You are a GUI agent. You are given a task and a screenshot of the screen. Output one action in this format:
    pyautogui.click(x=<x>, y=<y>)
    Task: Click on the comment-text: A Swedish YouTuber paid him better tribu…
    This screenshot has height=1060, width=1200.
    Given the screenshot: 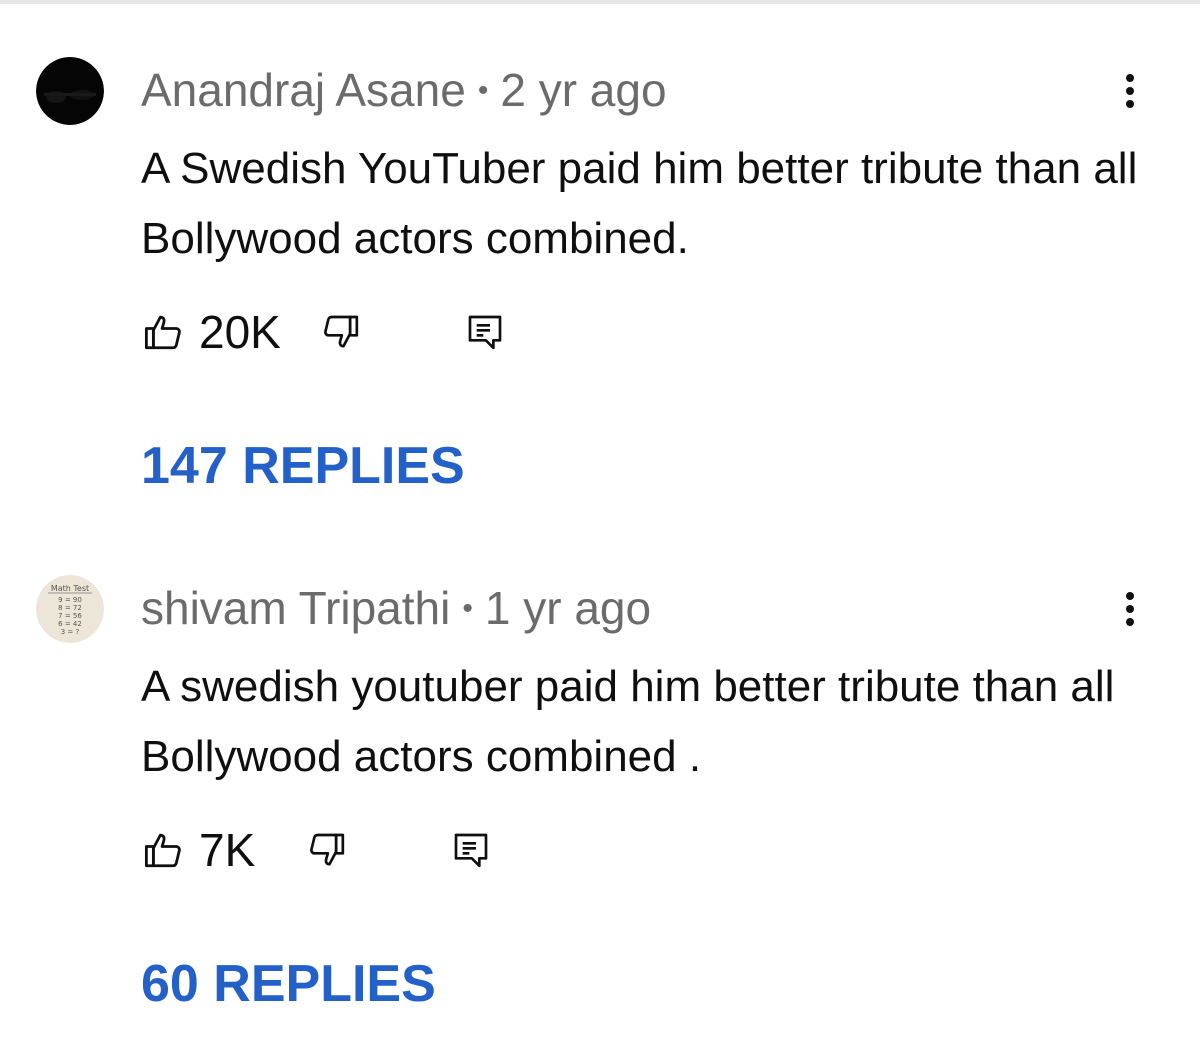 What is the action you would take?
    pyautogui.click(x=639, y=203)
    